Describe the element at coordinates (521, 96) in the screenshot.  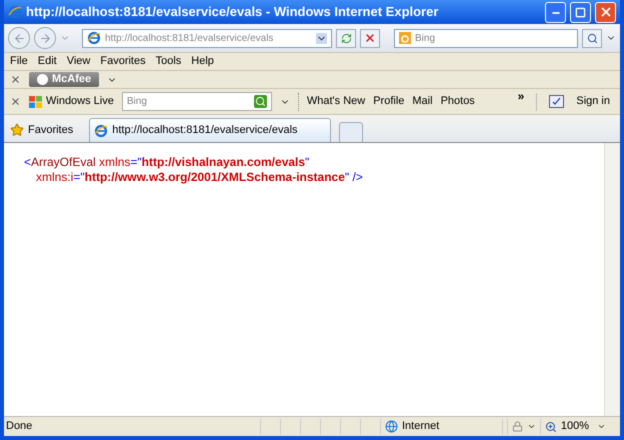
I see `more-button: »` at that location.